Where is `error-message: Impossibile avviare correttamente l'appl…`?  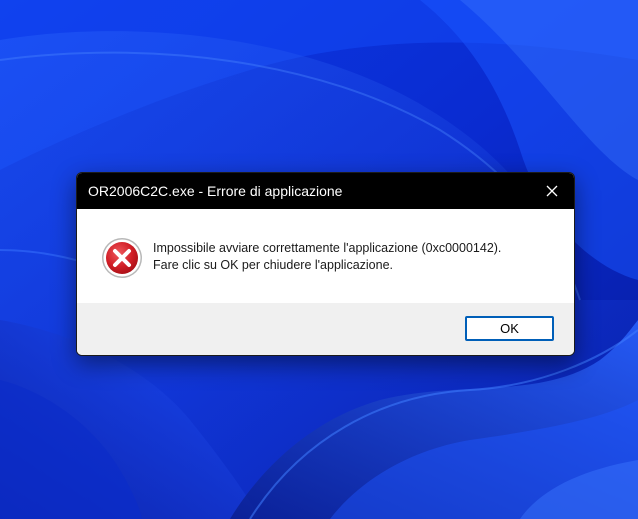 error-message: Impossibile avviare correttamente l'appl… is located at coordinates (327, 257).